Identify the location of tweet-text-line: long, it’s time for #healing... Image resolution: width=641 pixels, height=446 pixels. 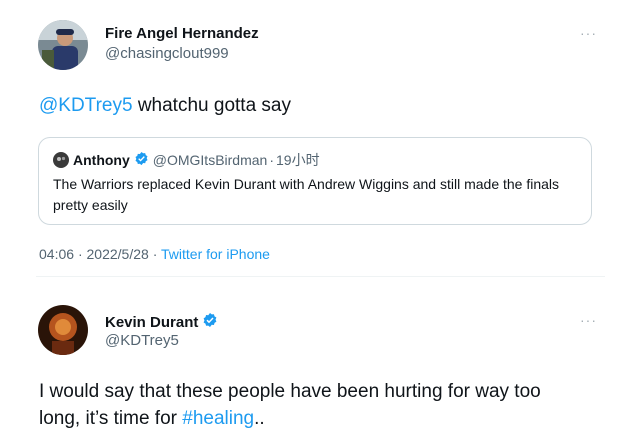
(329, 418).